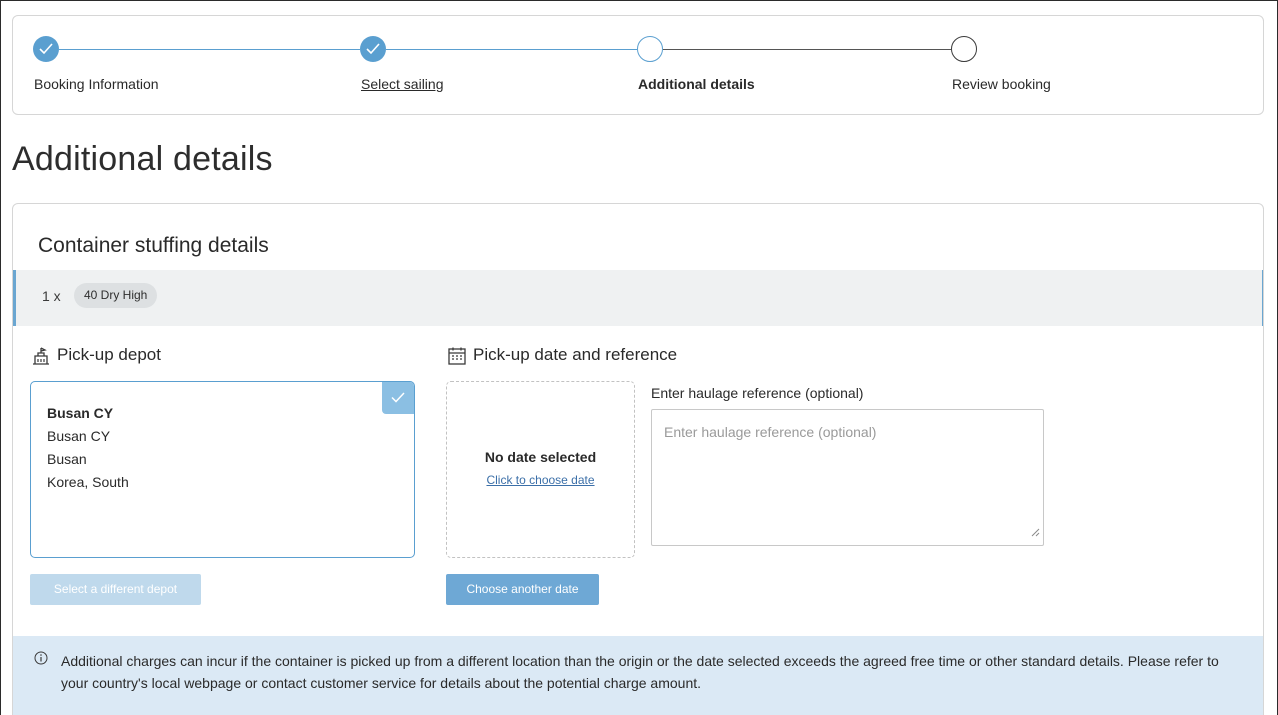 The image size is (1278, 715). Describe the element at coordinates (109, 354) in the screenshot. I see `pickup-depot-heading-label: Pick-up depot` at that location.